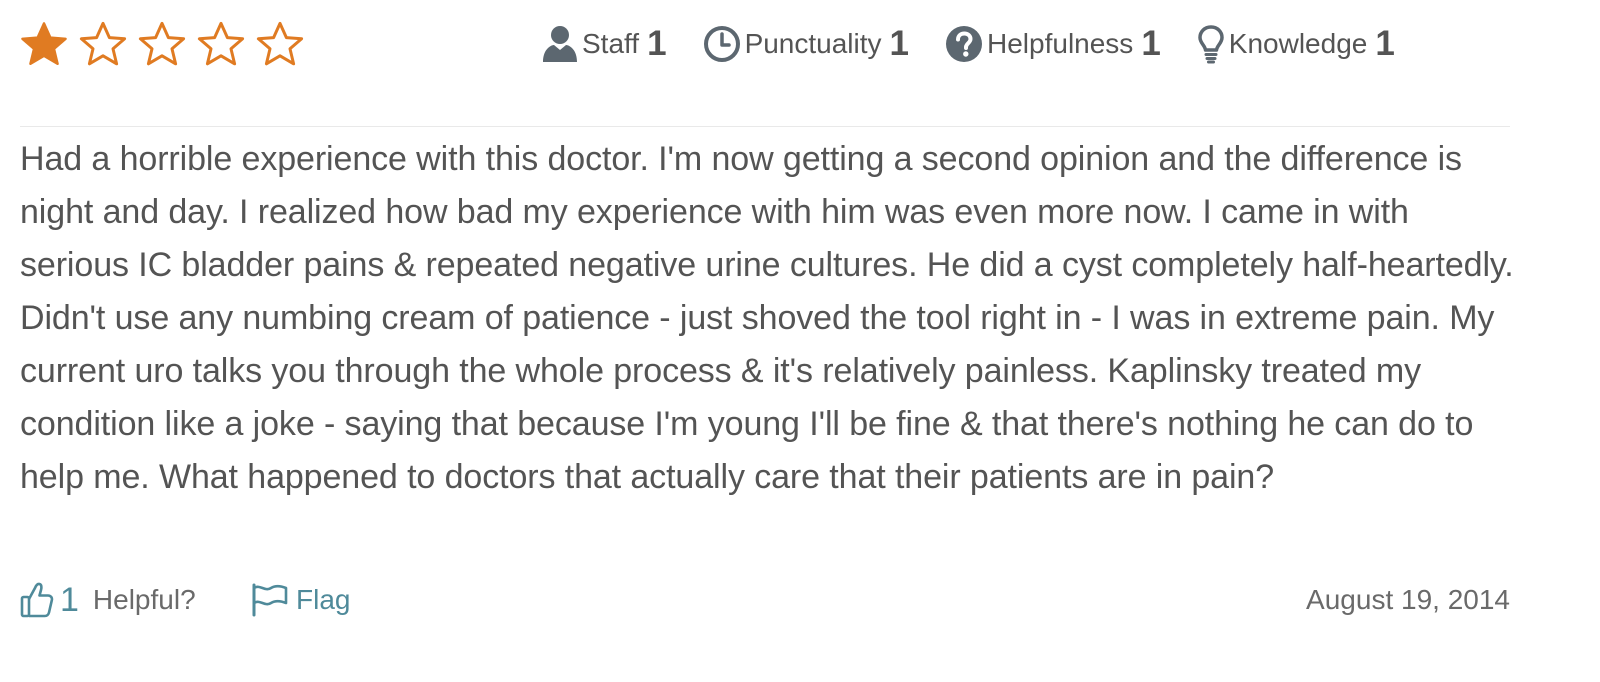 The width and height of the screenshot is (1600, 682). Describe the element at coordinates (323, 599) in the screenshot. I see `flag-label: Flag` at that location.